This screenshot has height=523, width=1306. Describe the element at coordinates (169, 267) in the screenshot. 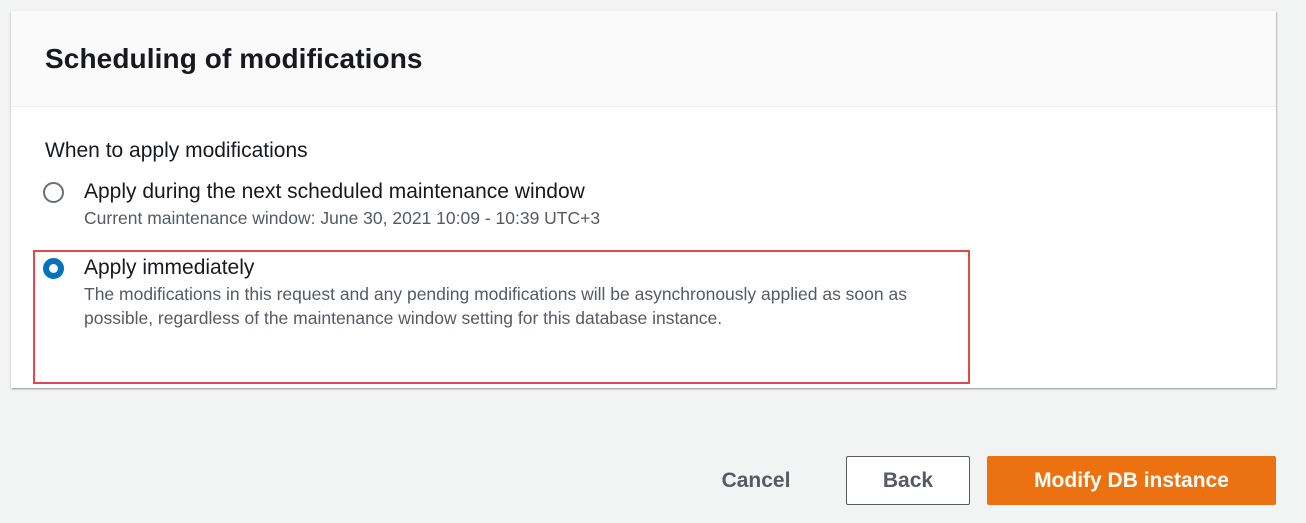

I see `radio-label-apply-immediately: Apply immediately` at that location.